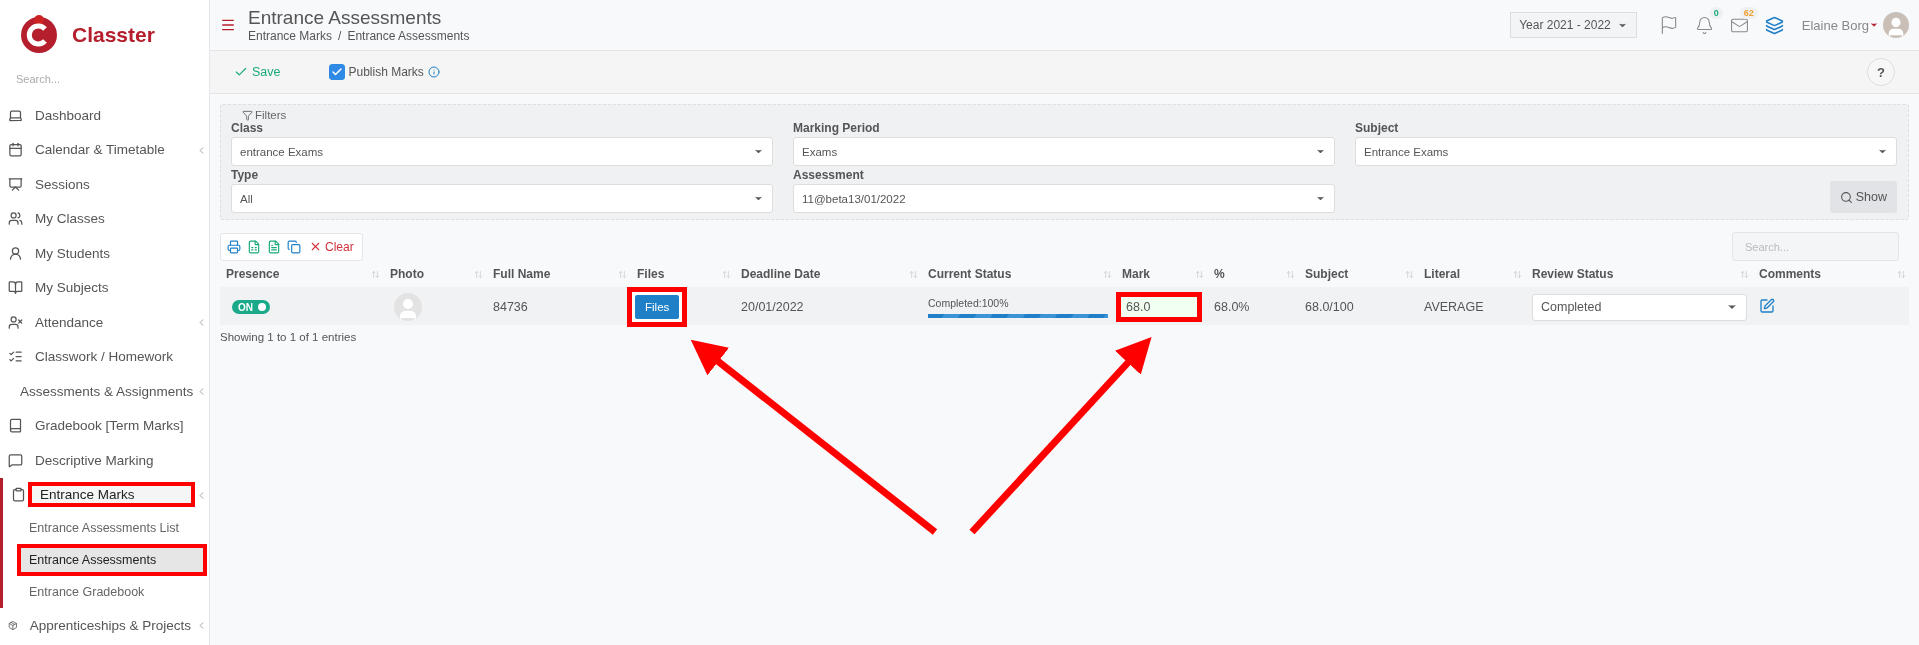 This screenshot has height=645, width=1919. Describe the element at coordinates (1159, 307) in the screenshot. I see `mark-input: 68.0` at that location.